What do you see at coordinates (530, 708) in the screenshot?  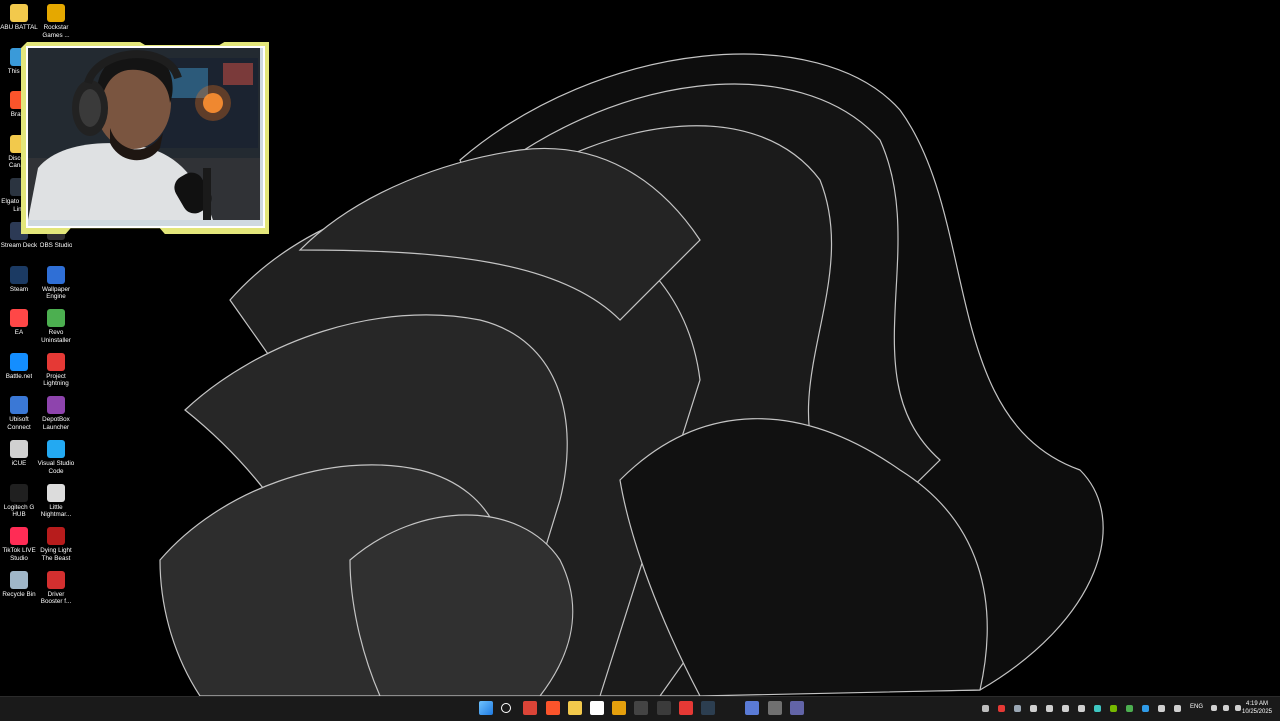 I see `chrome-icon` at bounding box center [530, 708].